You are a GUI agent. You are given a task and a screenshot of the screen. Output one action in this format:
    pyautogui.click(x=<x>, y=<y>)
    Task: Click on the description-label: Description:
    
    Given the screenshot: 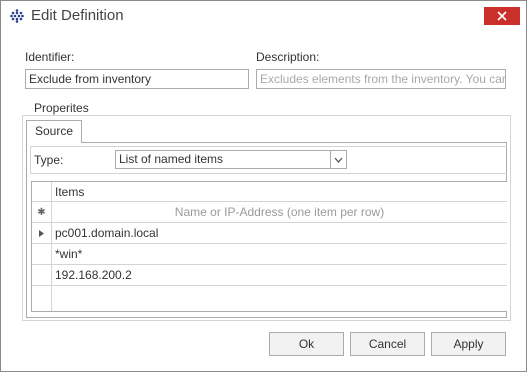 What is the action you would take?
    pyautogui.click(x=288, y=57)
    